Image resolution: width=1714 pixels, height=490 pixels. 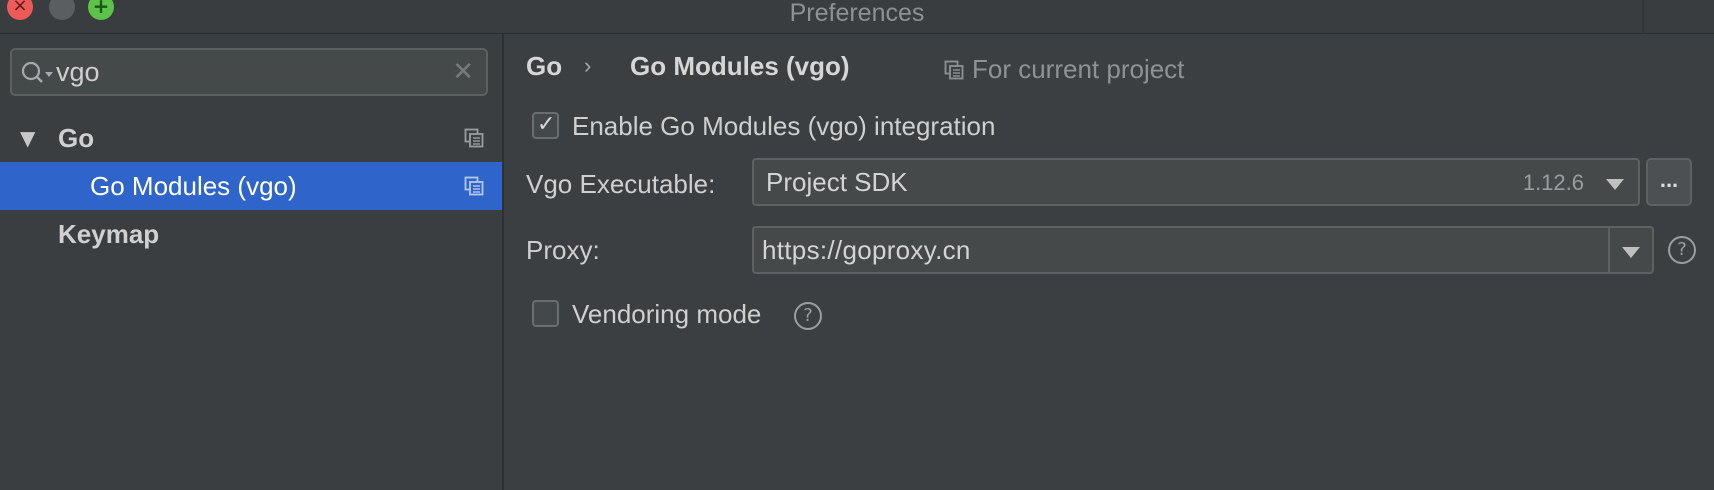 I want to click on vendoring-mode-label: Vendoring mode, so click(x=666, y=314).